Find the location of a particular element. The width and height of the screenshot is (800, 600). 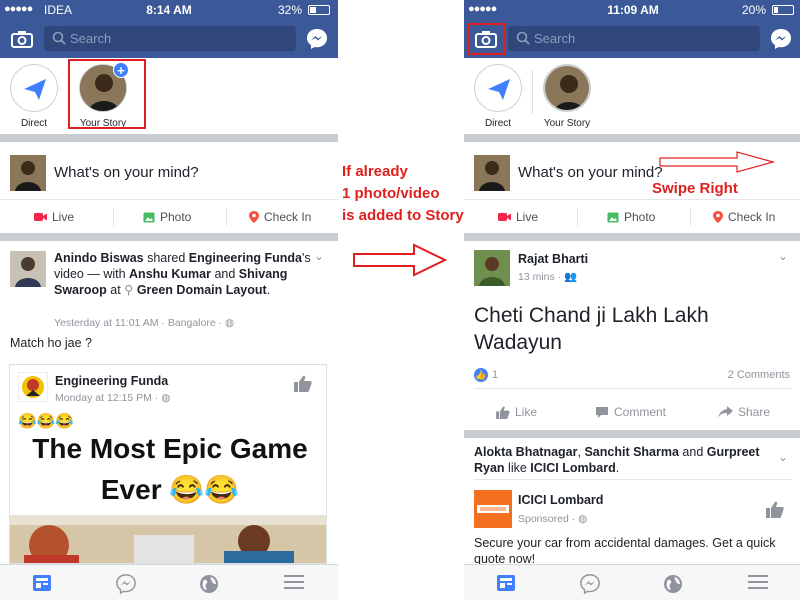

profile-photo-icon is located at coordinates (567, 88).